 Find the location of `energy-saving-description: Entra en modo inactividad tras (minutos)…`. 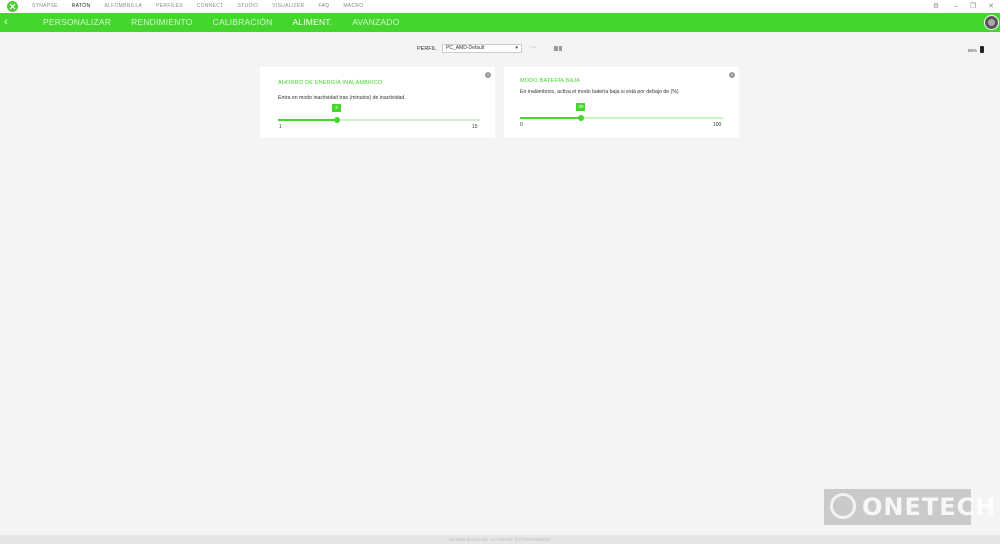

energy-saving-description: Entra en modo inactividad tras (minutos)… is located at coordinates (342, 98).